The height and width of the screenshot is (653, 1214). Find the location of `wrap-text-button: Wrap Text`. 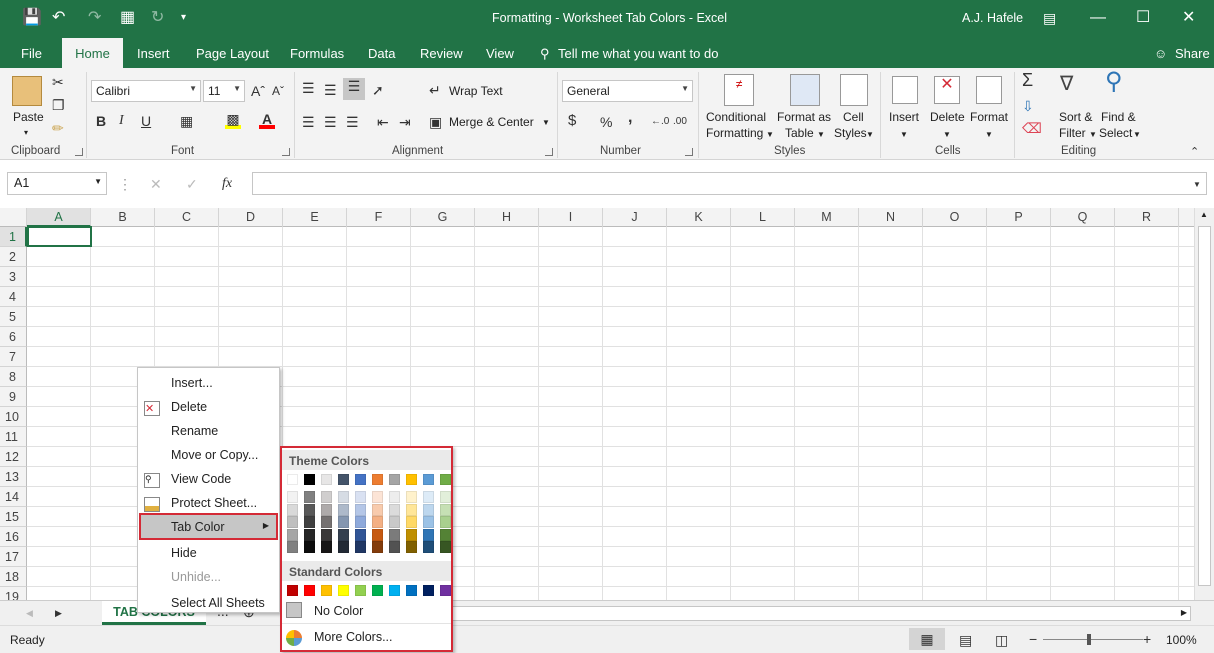

wrap-text-button: Wrap Text is located at coordinates (476, 91).